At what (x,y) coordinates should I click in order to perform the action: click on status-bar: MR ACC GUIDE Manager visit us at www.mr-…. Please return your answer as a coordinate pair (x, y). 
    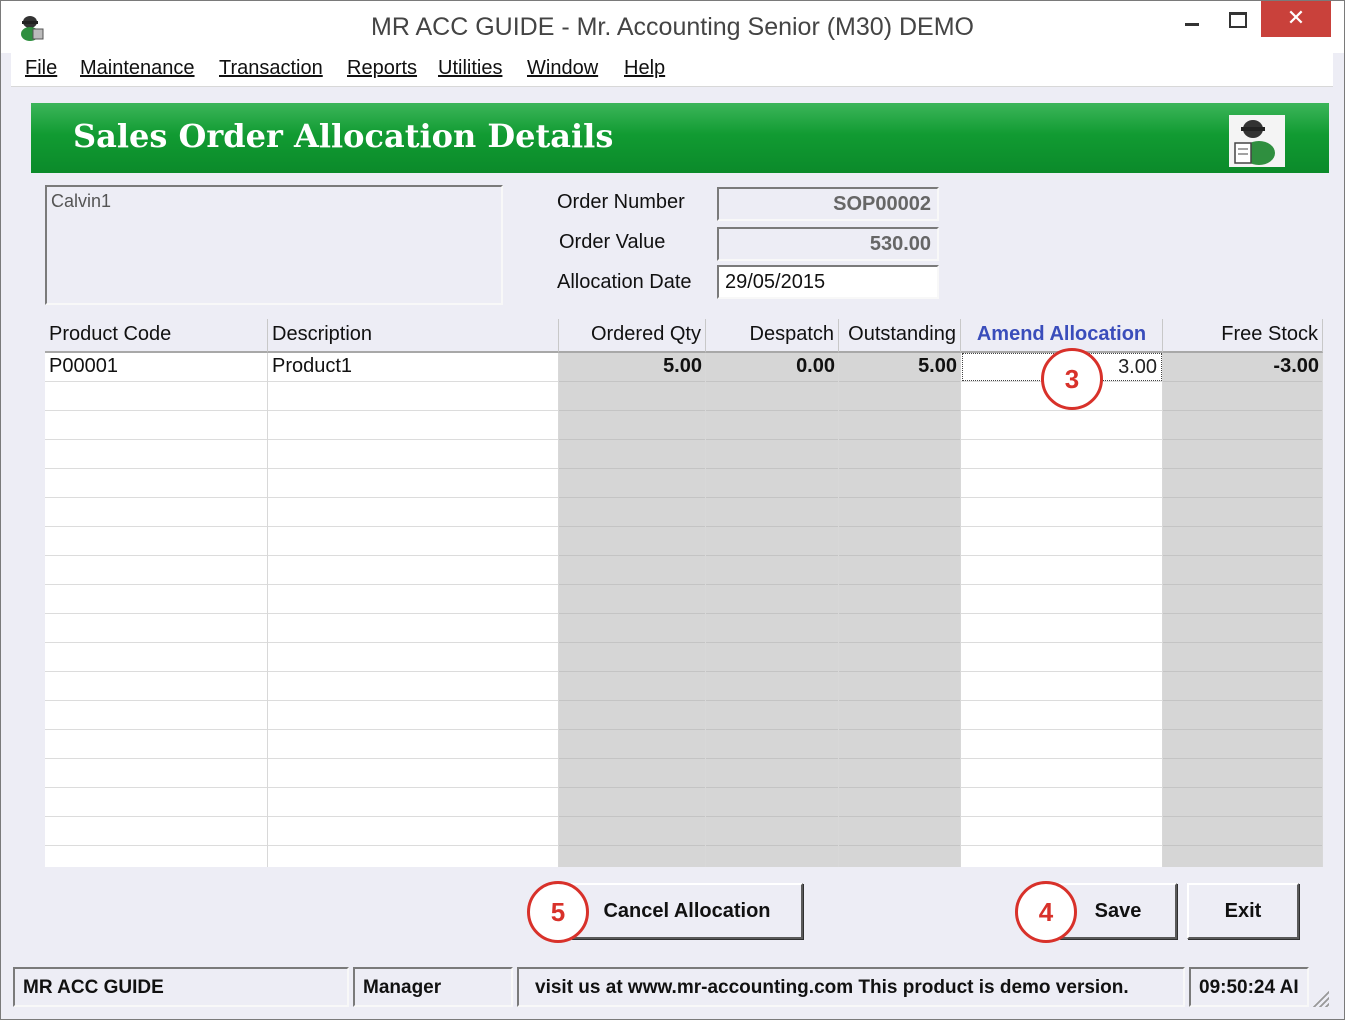
    Looking at the image, I should click on (672, 988).